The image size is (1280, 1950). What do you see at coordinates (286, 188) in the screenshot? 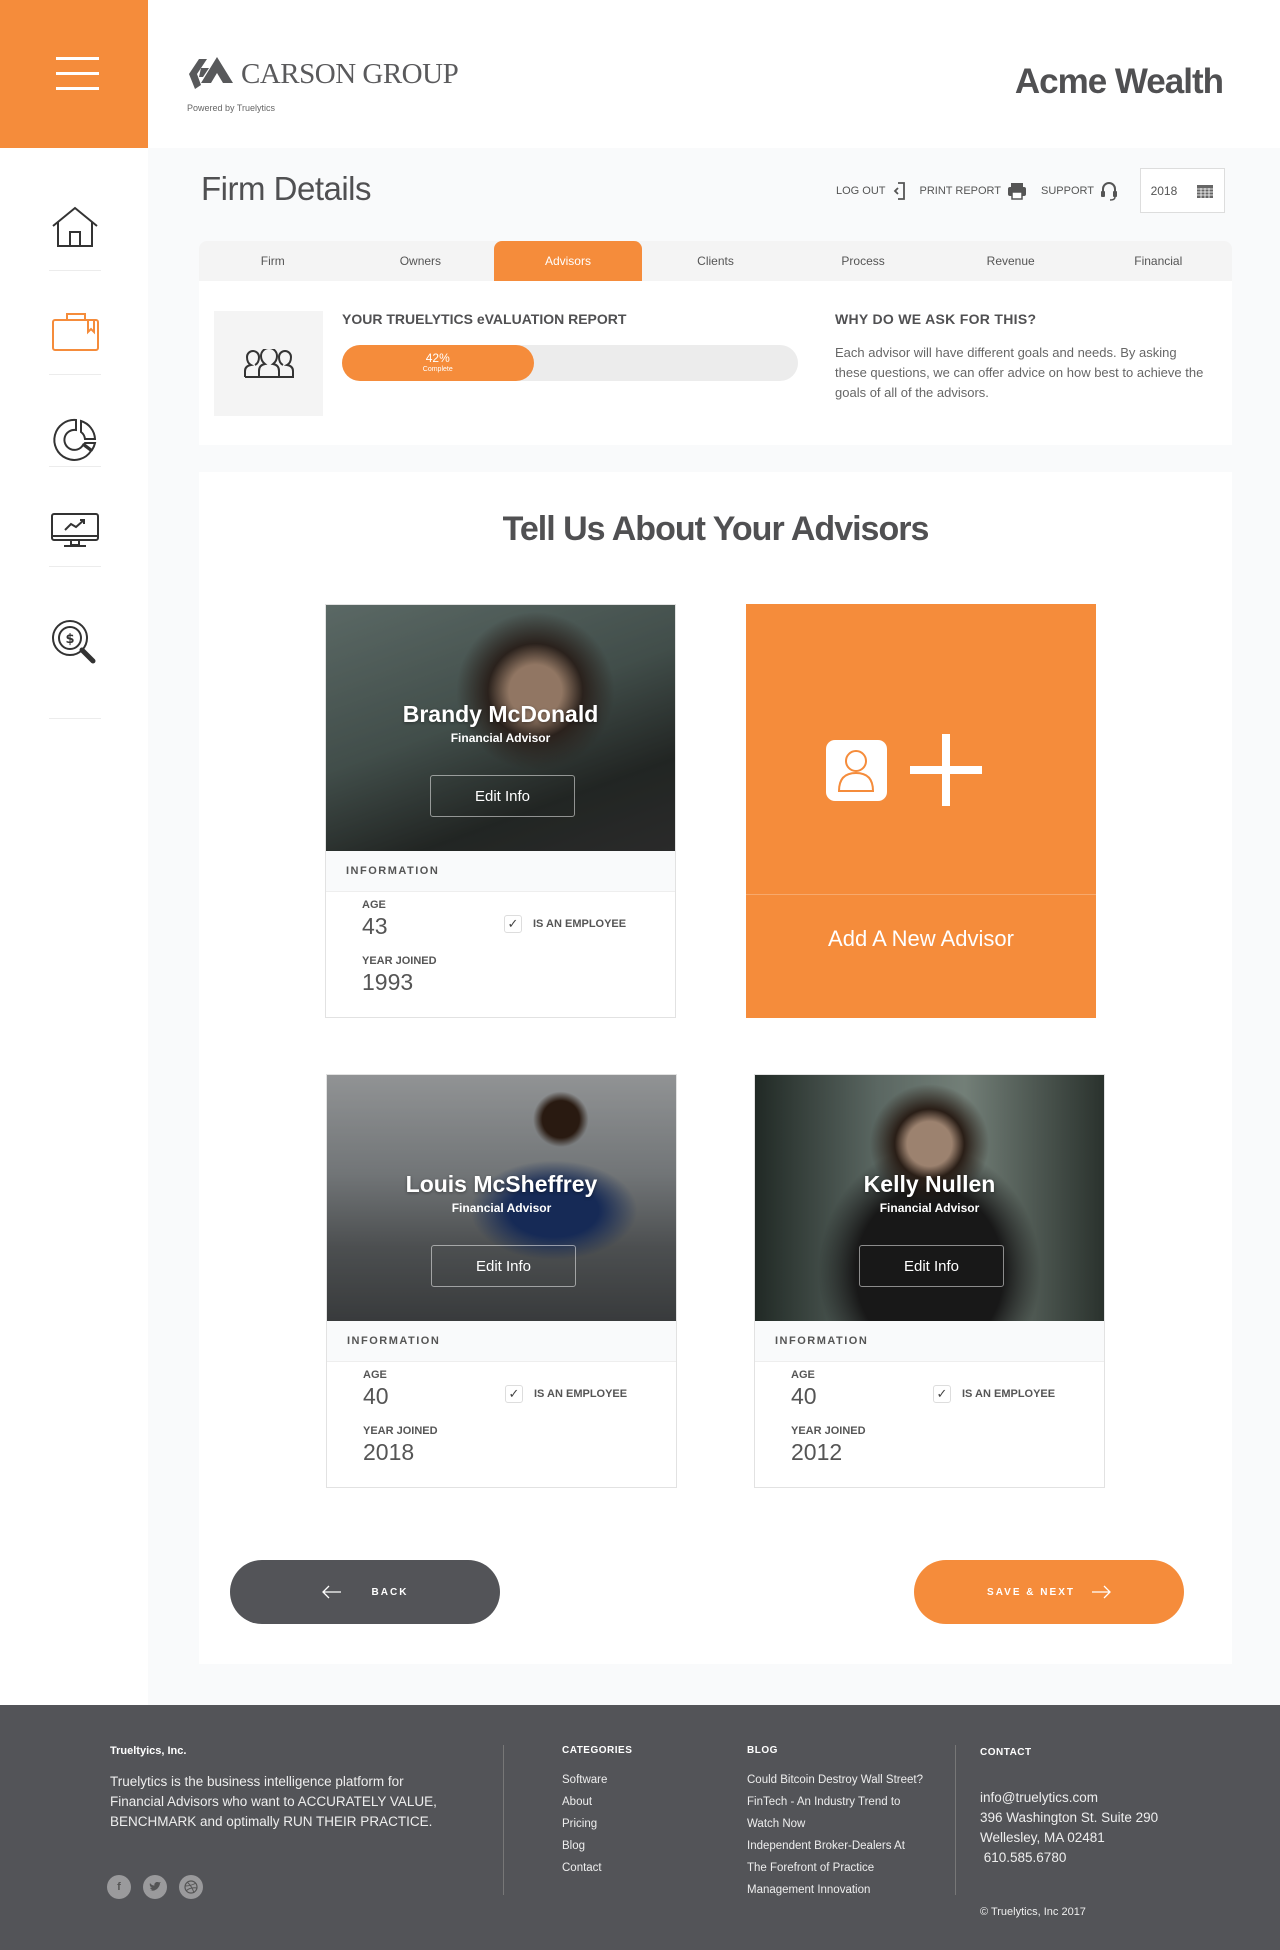
I see `page-title: Firm Details` at bounding box center [286, 188].